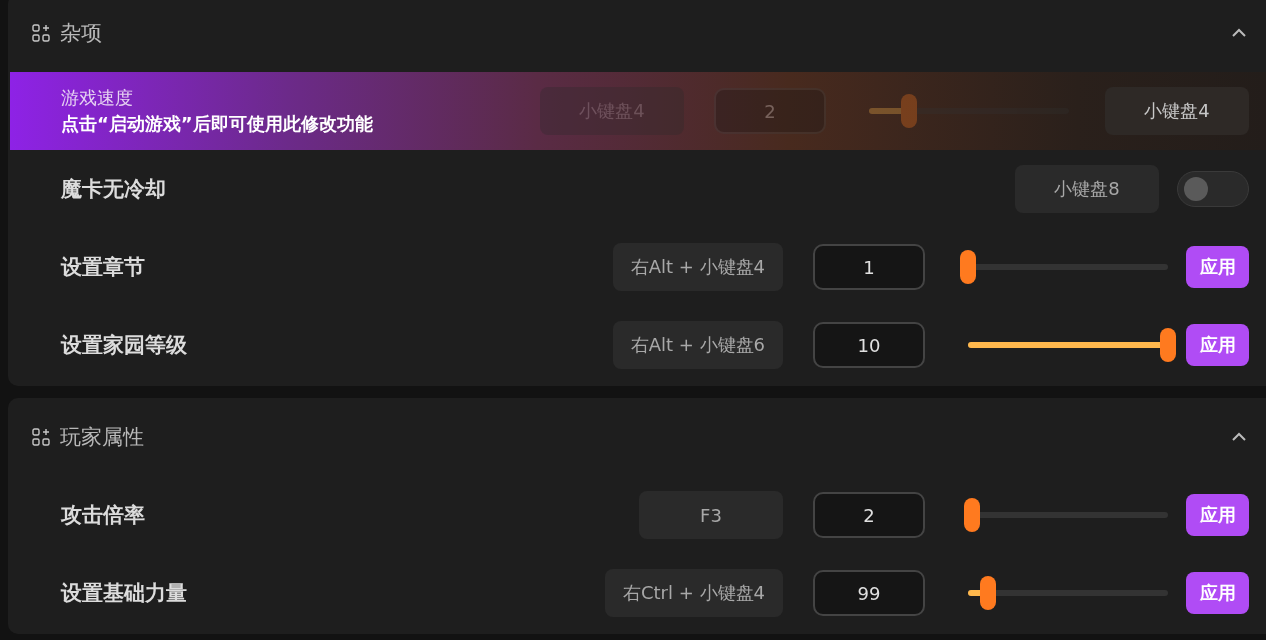  What do you see at coordinates (697, 267) in the screenshot?
I see `hotkey-button: 右Alt + 小键盘4` at bounding box center [697, 267].